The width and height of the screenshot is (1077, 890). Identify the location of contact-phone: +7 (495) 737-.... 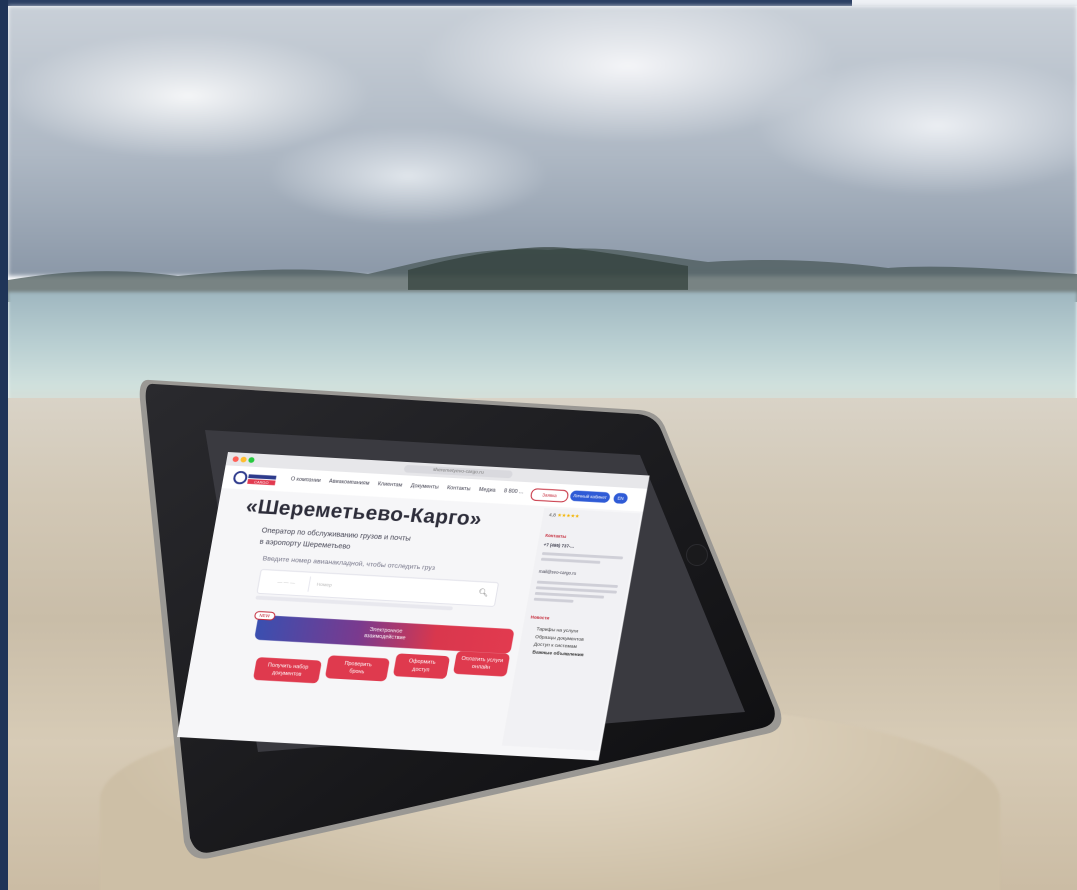
(587, 548).